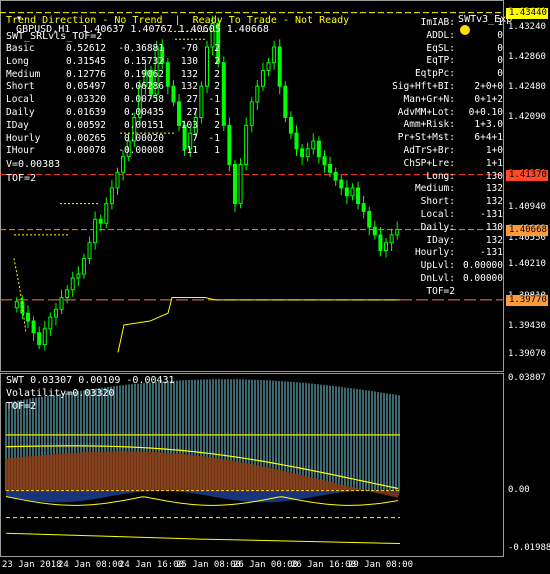 This screenshot has height=574, width=550. I want to click on right-table-label: Local:, so click(437, 214).